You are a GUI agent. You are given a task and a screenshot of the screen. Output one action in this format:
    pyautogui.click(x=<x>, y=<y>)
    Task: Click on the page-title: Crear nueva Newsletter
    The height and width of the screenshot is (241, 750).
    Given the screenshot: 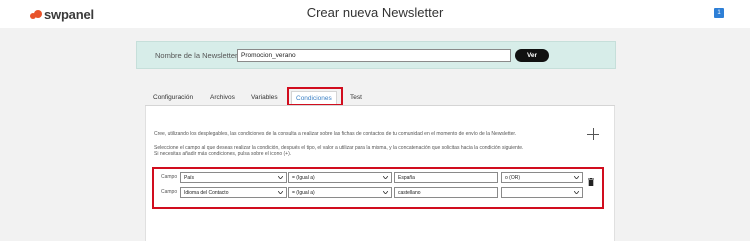 What is the action you would take?
    pyautogui.click(x=375, y=12)
    